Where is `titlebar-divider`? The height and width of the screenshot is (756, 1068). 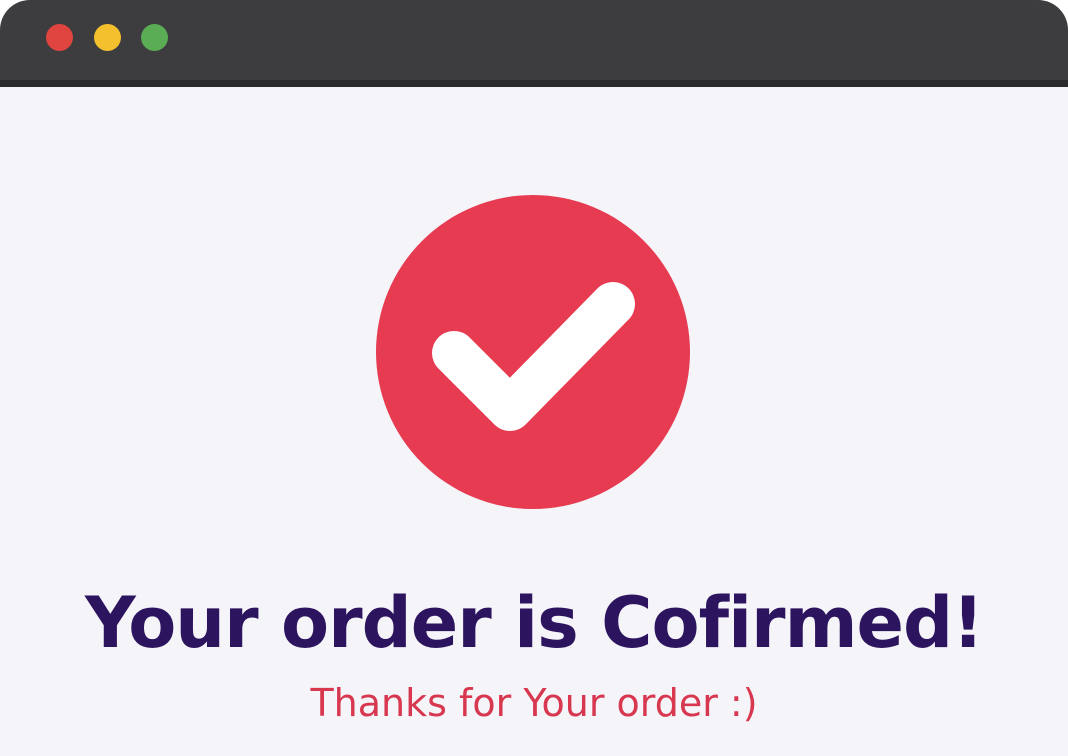 titlebar-divider is located at coordinates (534, 83).